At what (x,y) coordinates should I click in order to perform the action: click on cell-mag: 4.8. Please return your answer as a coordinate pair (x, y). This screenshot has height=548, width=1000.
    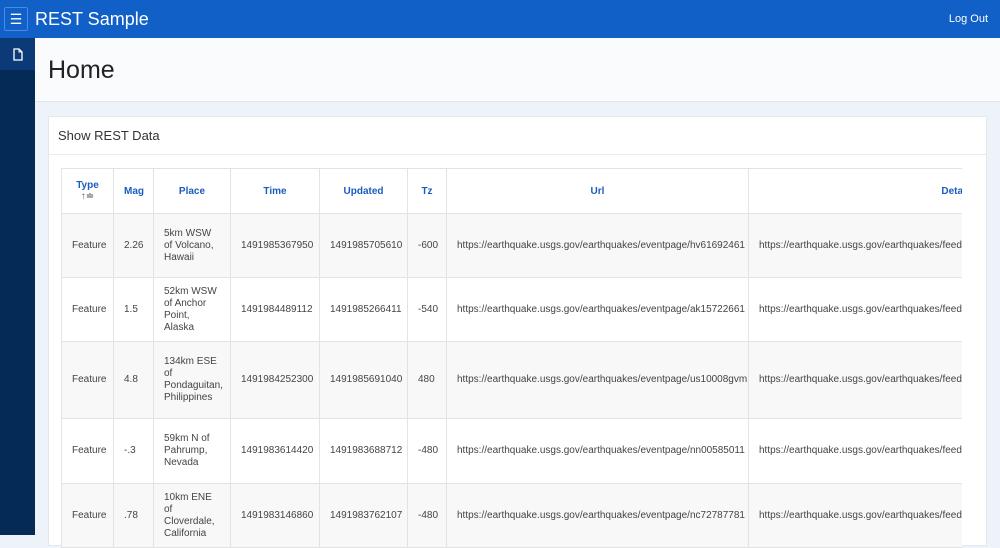
    Looking at the image, I should click on (133, 380).